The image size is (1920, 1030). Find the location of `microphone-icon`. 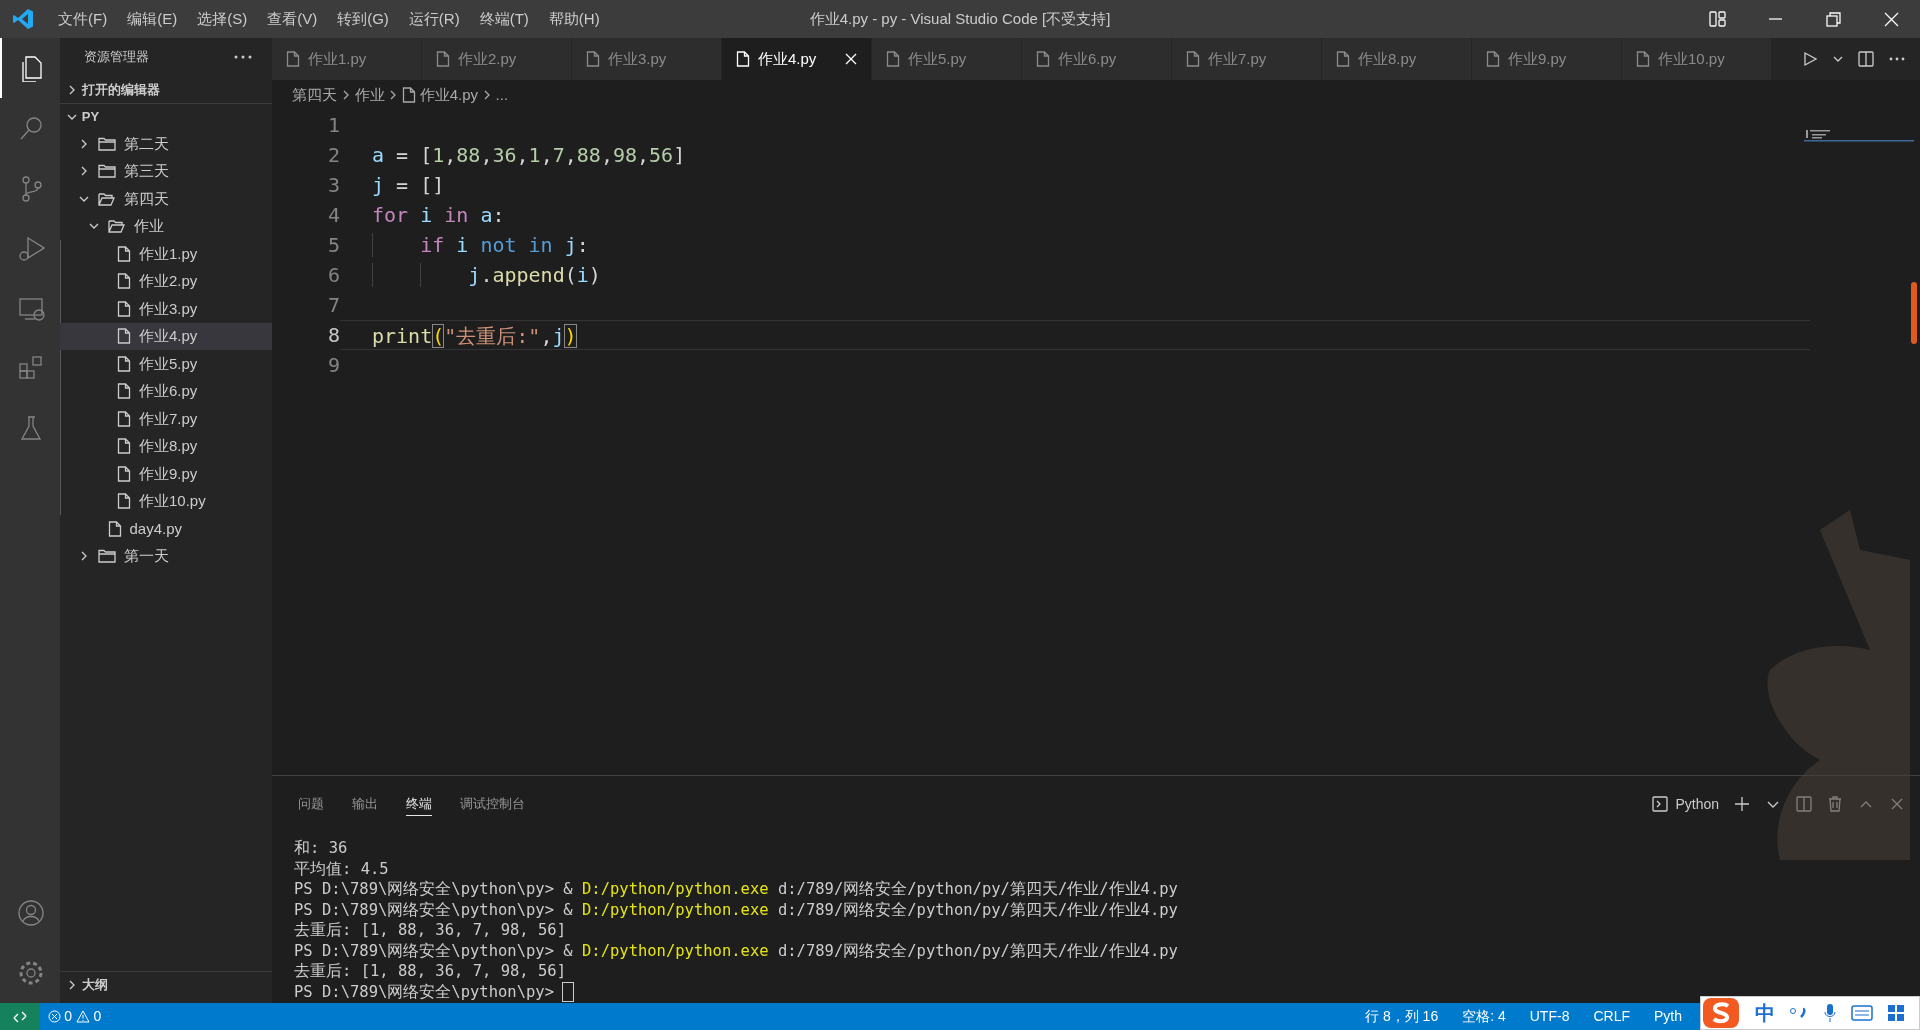

microphone-icon is located at coordinates (1830, 1013).